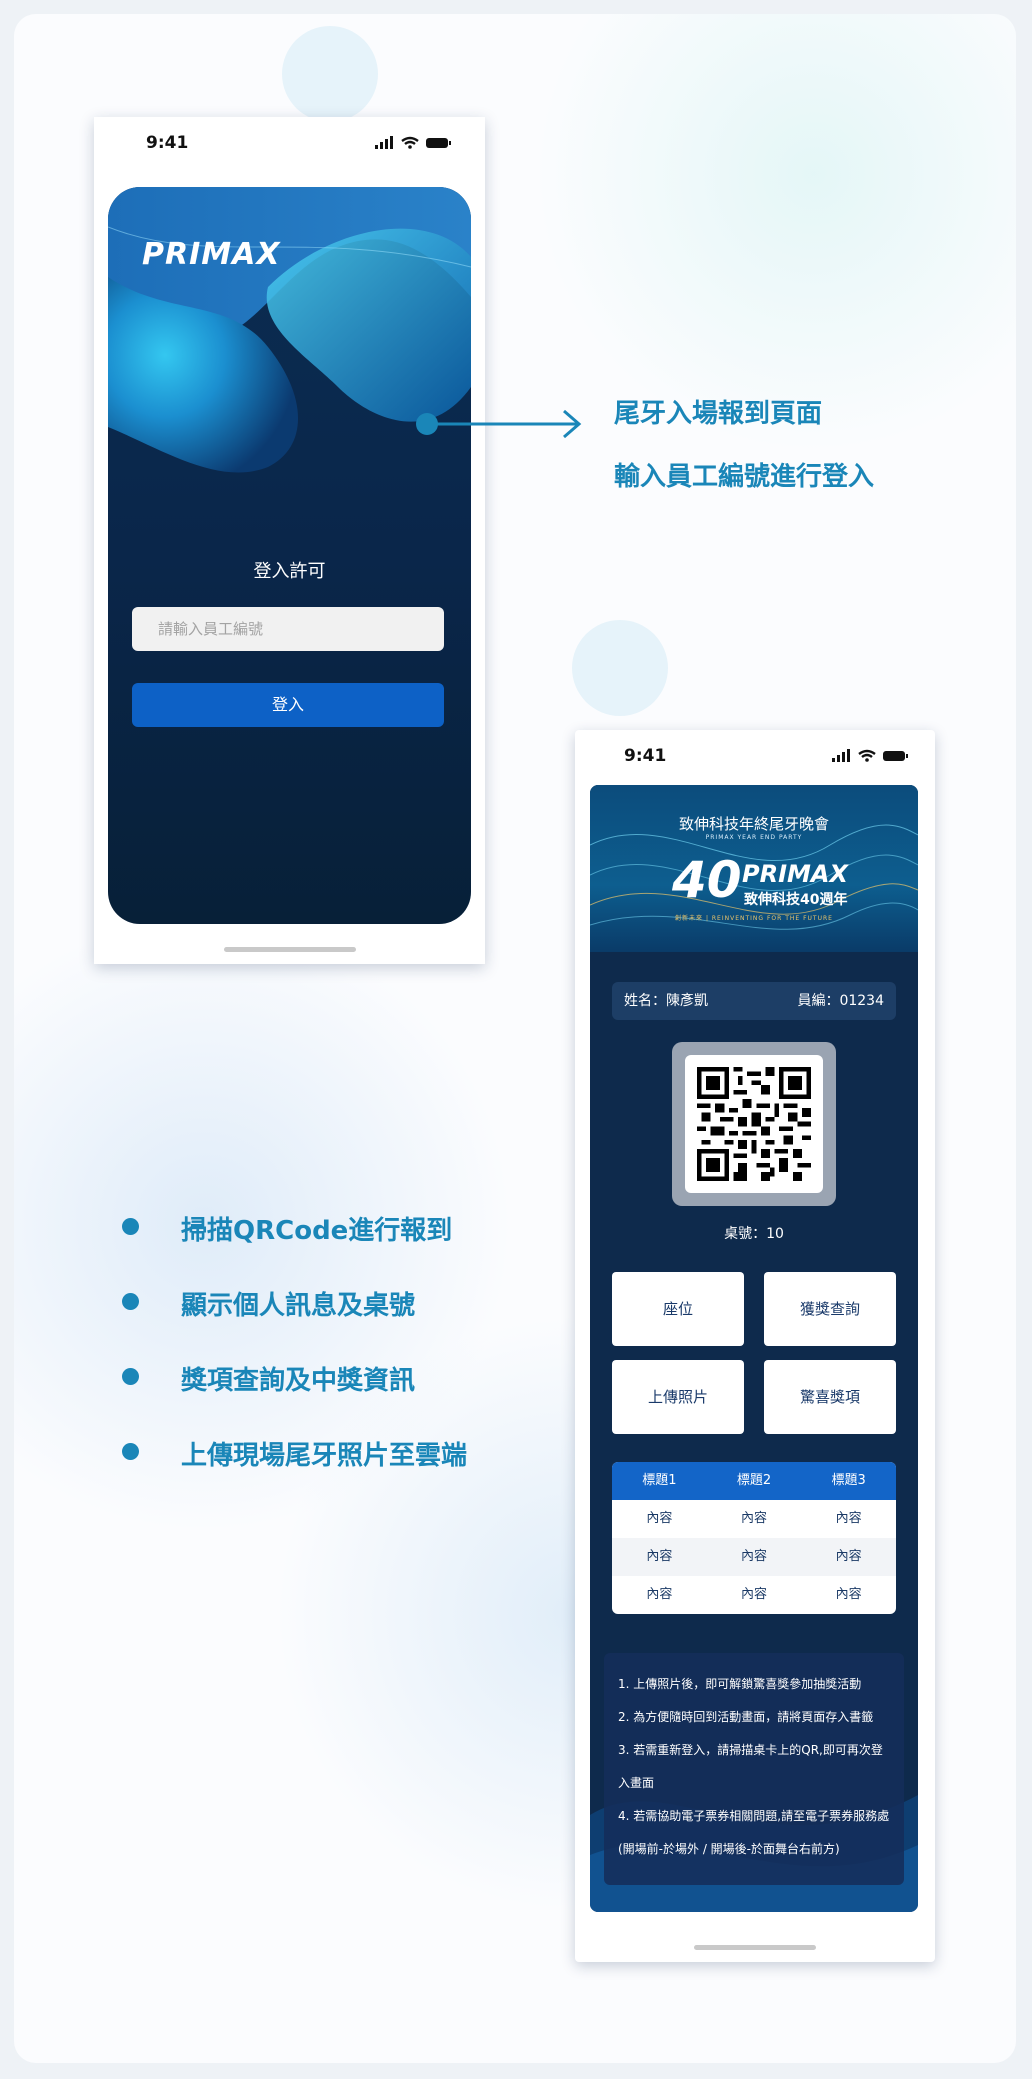 The image size is (1032, 2079). What do you see at coordinates (754, 1234) in the screenshot?
I see `table-number: 桌號：10` at bounding box center [754, 1234].